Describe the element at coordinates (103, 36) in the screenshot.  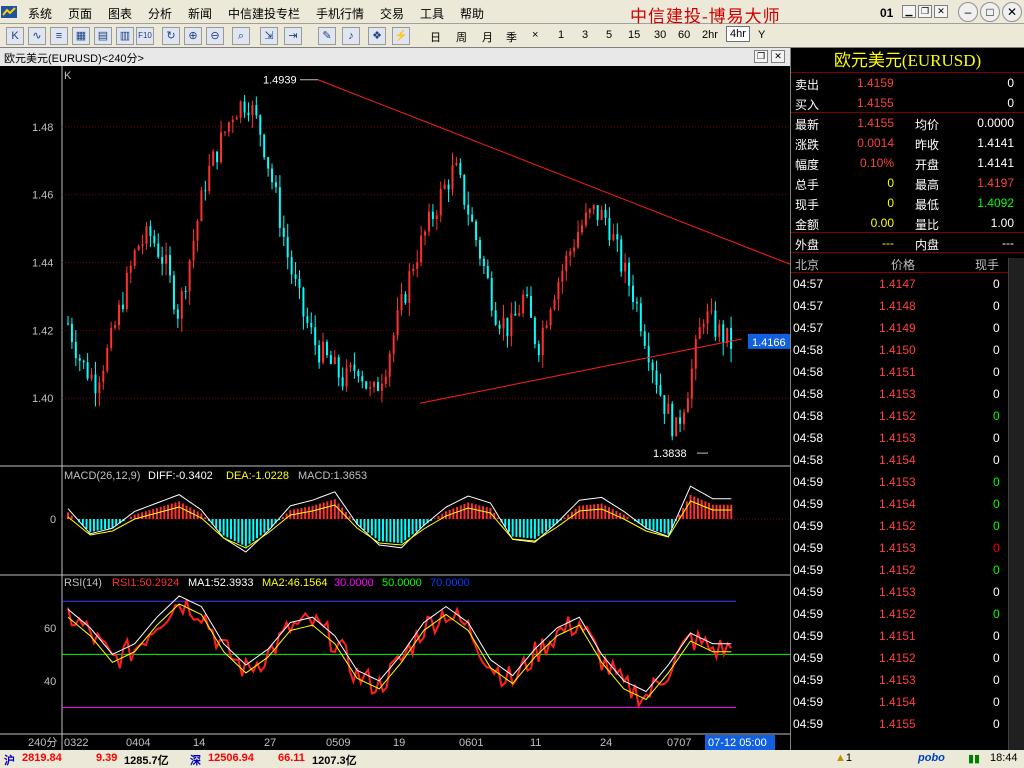
I see `report-icon: ▤` at that location.